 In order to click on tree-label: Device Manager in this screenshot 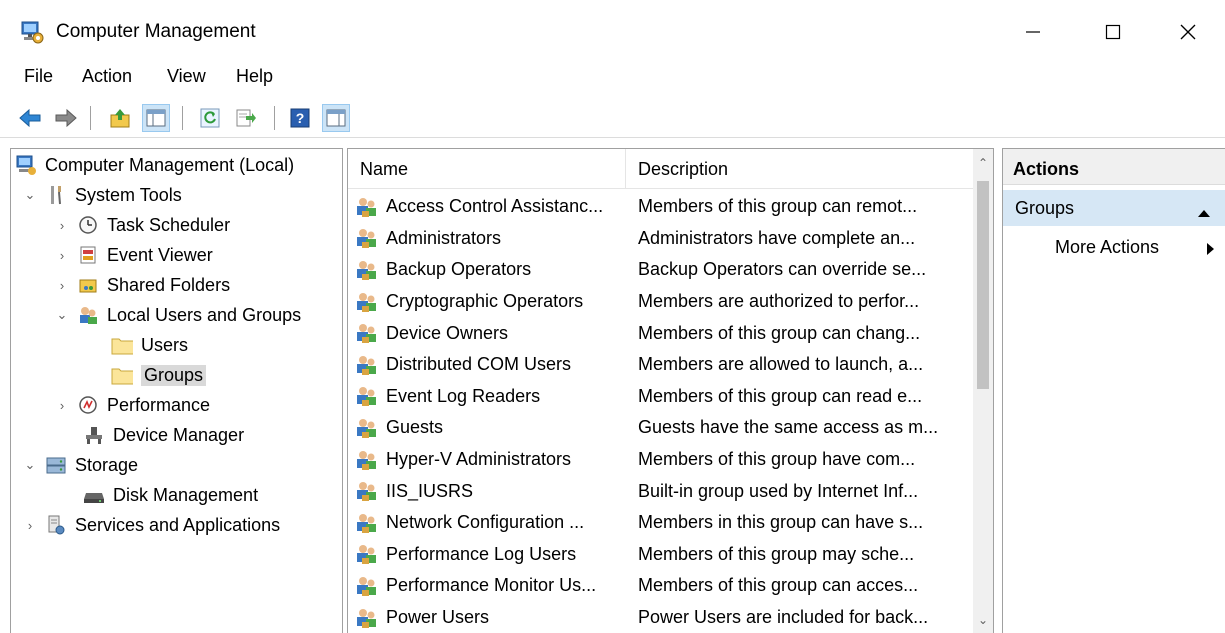, I will do `click(179, 434)`.